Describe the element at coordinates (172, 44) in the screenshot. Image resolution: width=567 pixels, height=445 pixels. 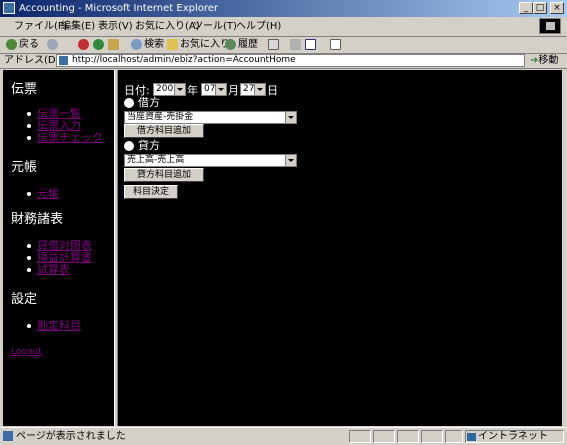
I see `favorites-icon` at that location.